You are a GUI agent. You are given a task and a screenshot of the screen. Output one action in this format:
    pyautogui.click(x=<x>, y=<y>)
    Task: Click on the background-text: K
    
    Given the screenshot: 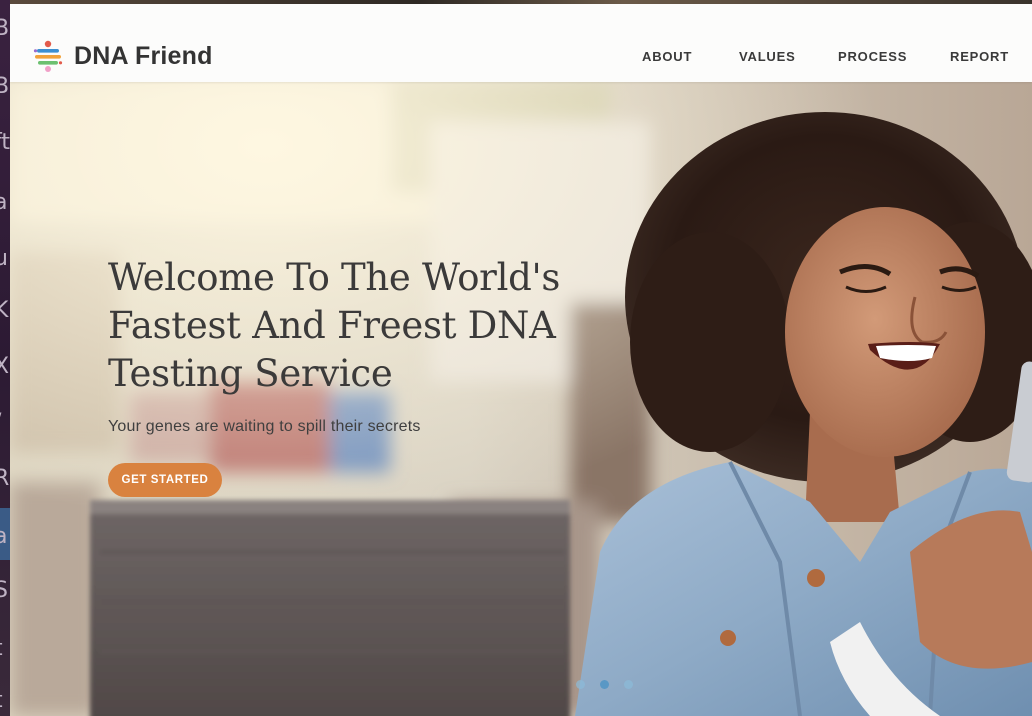 What is the action you would take?
    pyautogui.click(x=4, y=310)
    